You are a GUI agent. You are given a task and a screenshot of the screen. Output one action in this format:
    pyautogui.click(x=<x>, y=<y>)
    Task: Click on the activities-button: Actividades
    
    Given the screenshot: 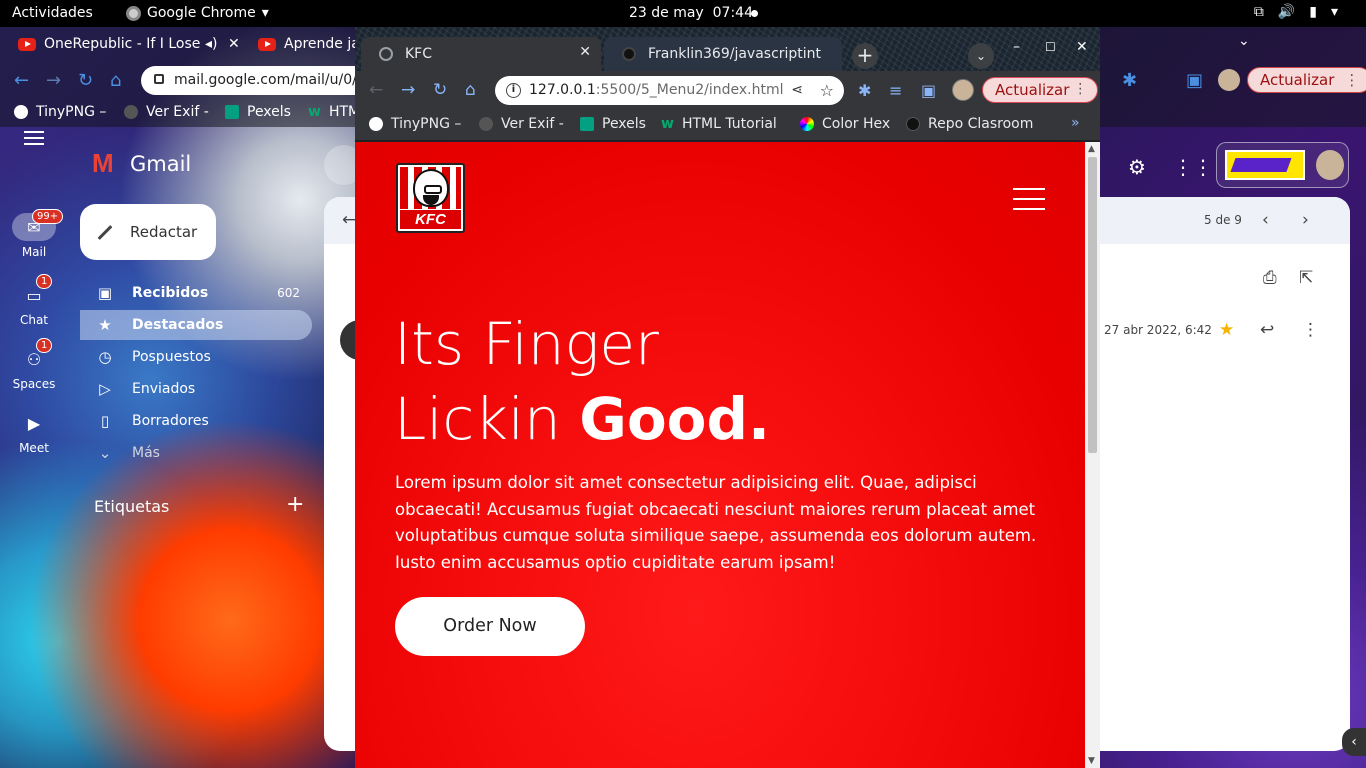 What is the action you would take?
    pyautogui.click(x=52, y=13)
    